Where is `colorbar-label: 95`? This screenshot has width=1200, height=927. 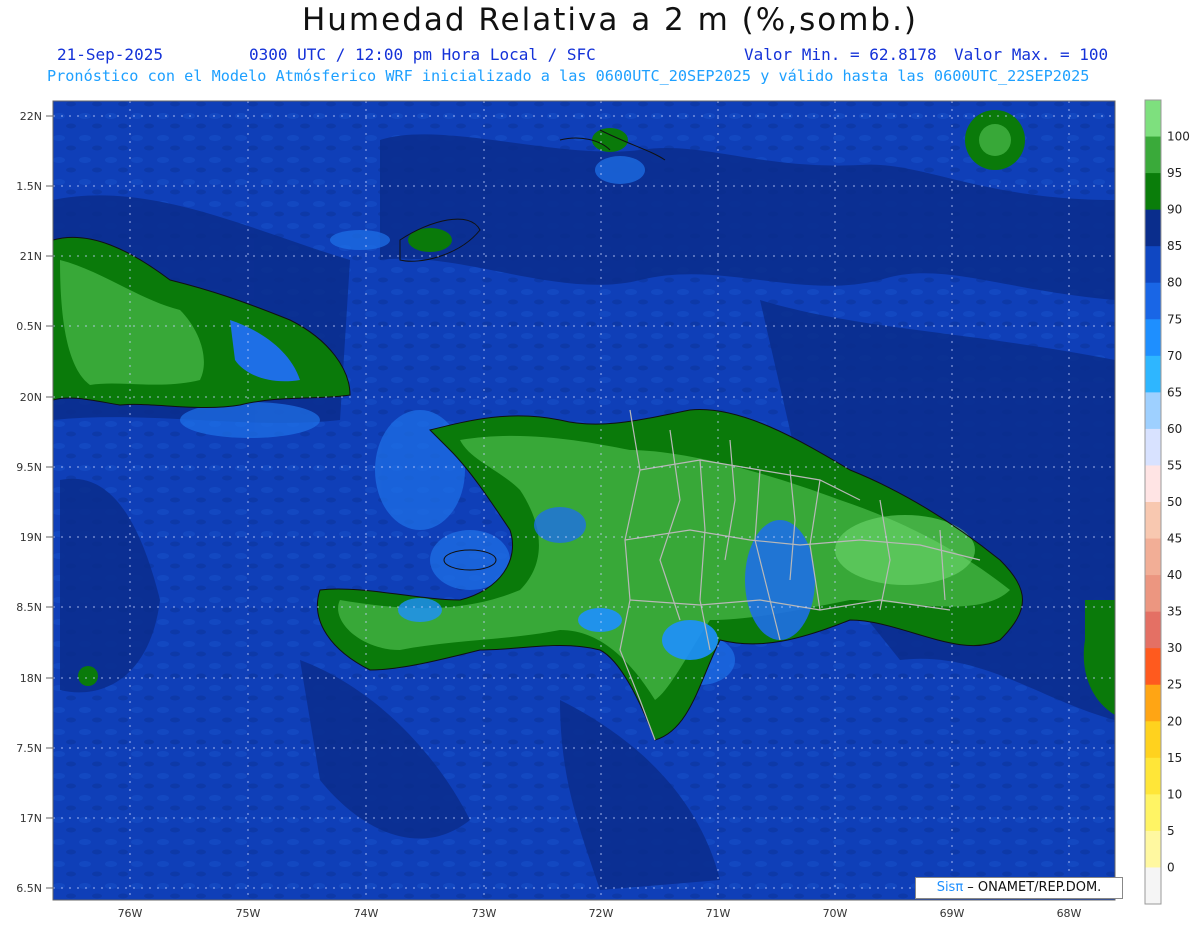 colorbar-label: 95 is located at coordinates (1174, 173).